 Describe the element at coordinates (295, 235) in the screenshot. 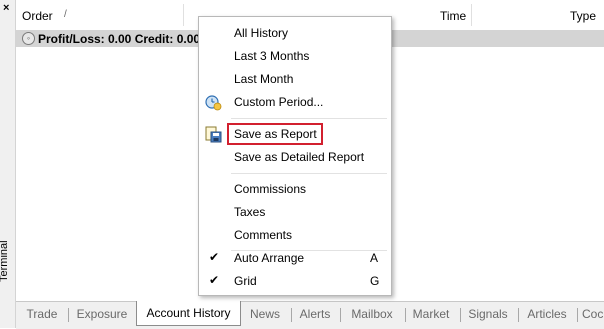

I see `menu-item-comments: Comments` at that location.